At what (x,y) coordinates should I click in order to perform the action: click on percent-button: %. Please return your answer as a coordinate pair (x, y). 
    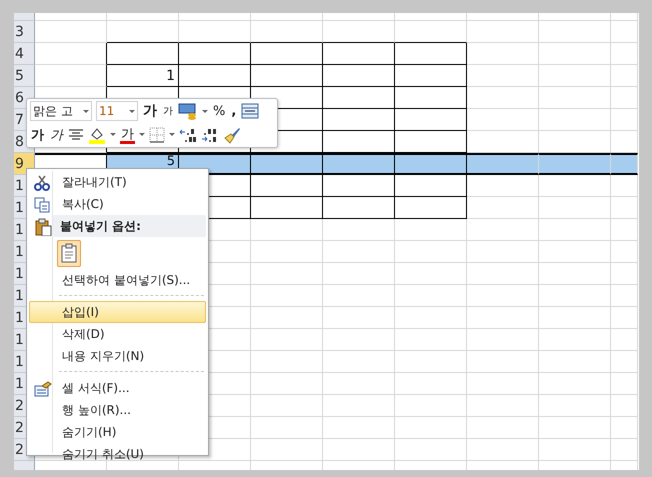
    Looking at the image, I should click on (219, 111).